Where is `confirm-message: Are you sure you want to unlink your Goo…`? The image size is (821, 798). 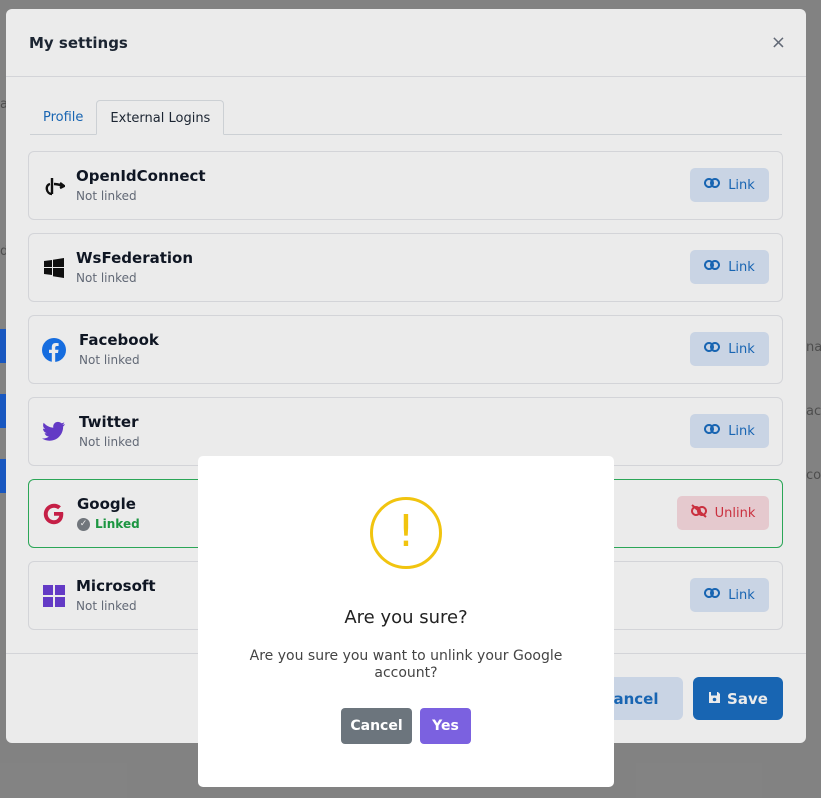
confirm-message: Are you sure you want to unlink your Goo… is located at coordinates (406, 664).